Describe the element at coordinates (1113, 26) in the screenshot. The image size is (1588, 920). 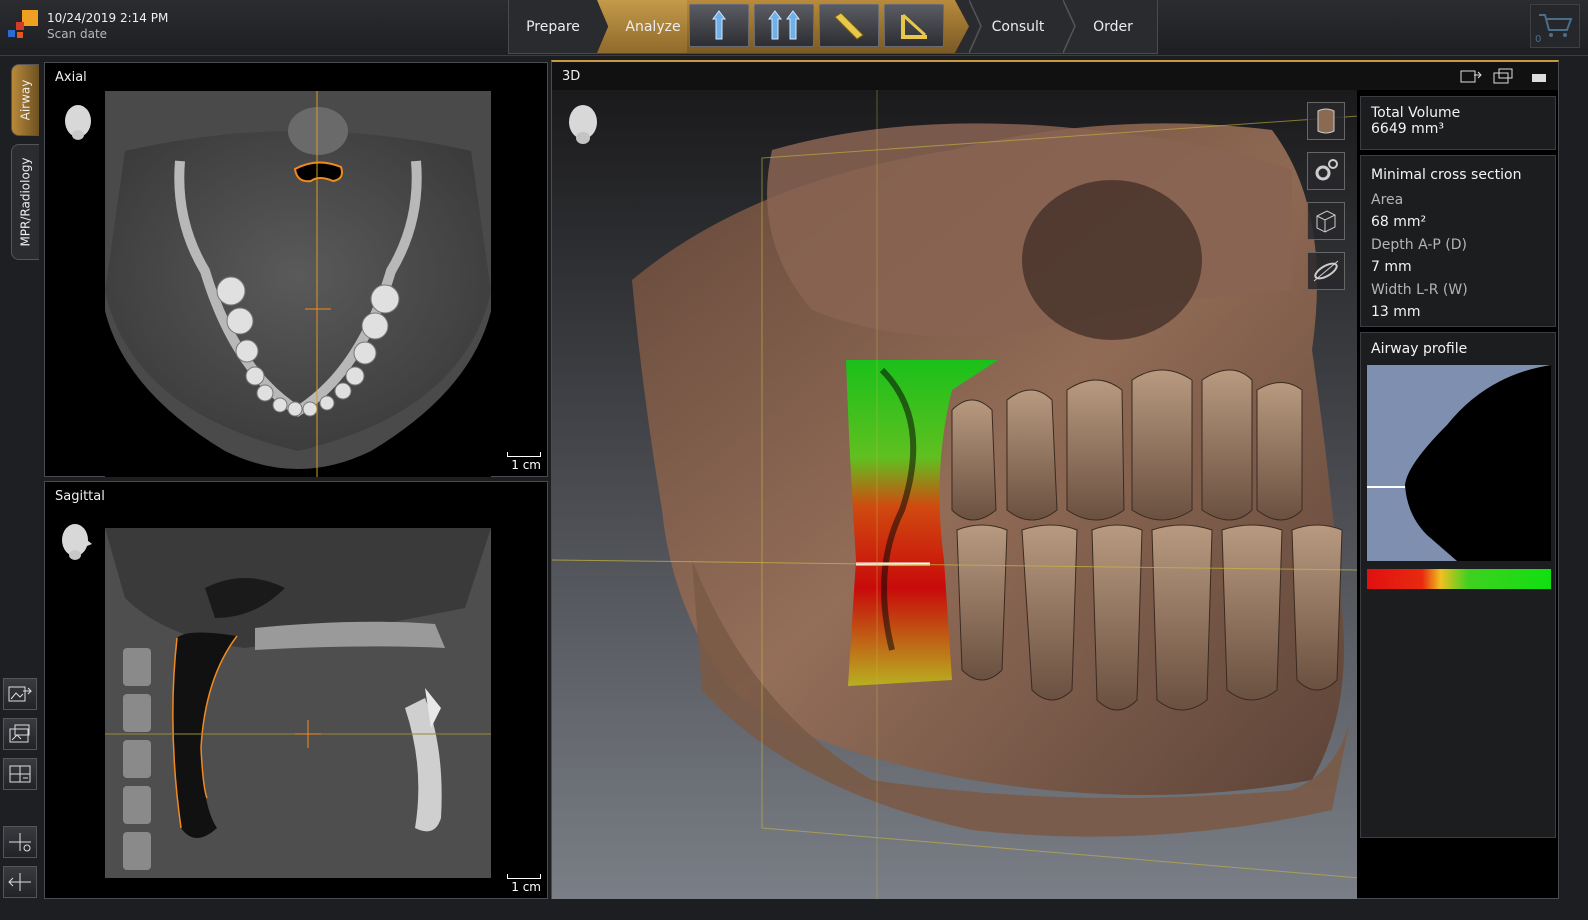
I see `step-order: Order` at that location.